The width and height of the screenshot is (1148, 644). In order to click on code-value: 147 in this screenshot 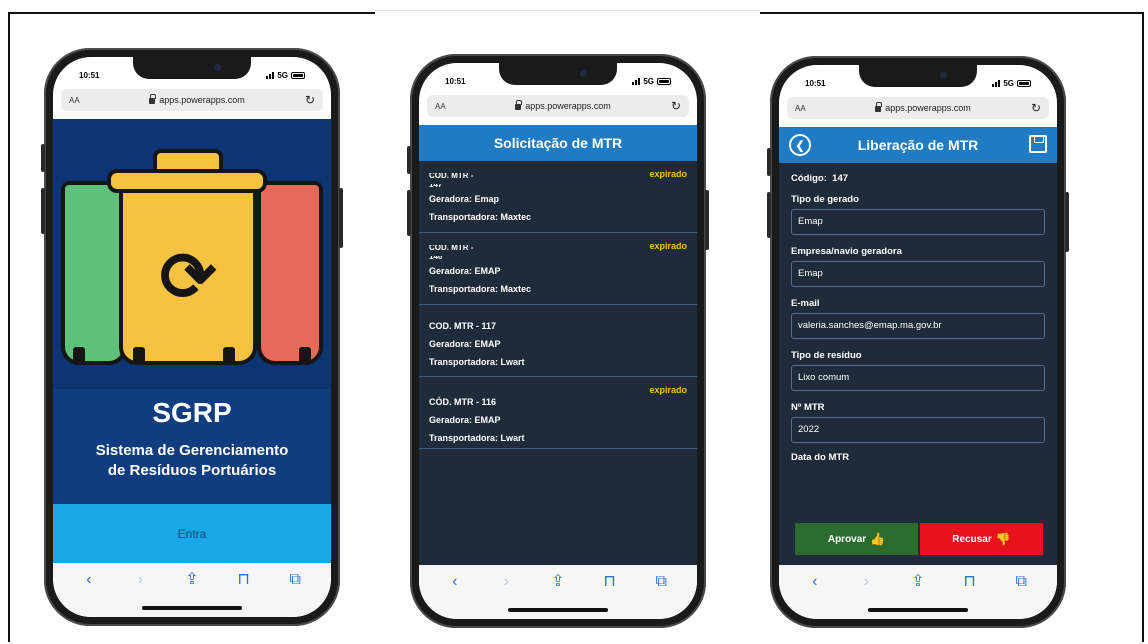, I will do `click(840, 178)`.